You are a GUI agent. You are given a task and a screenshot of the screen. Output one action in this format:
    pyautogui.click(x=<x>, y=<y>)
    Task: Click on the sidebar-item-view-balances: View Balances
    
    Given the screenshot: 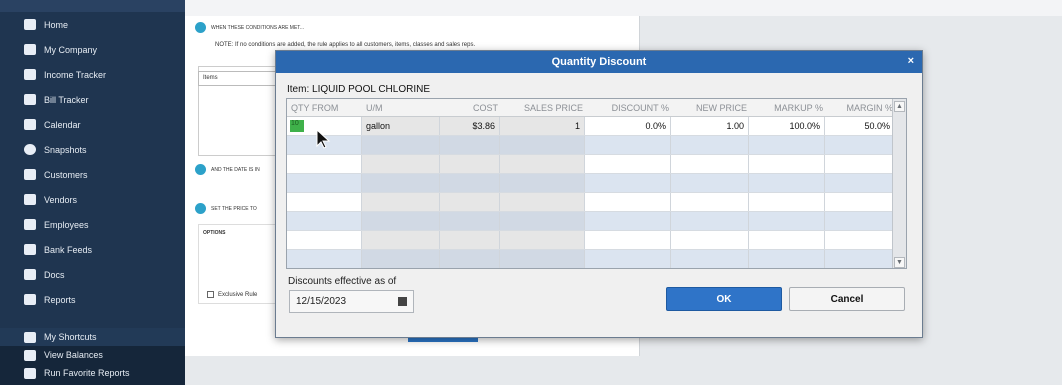 What is the action you would take?
    pyautogui.click(x=92, y=355)
    